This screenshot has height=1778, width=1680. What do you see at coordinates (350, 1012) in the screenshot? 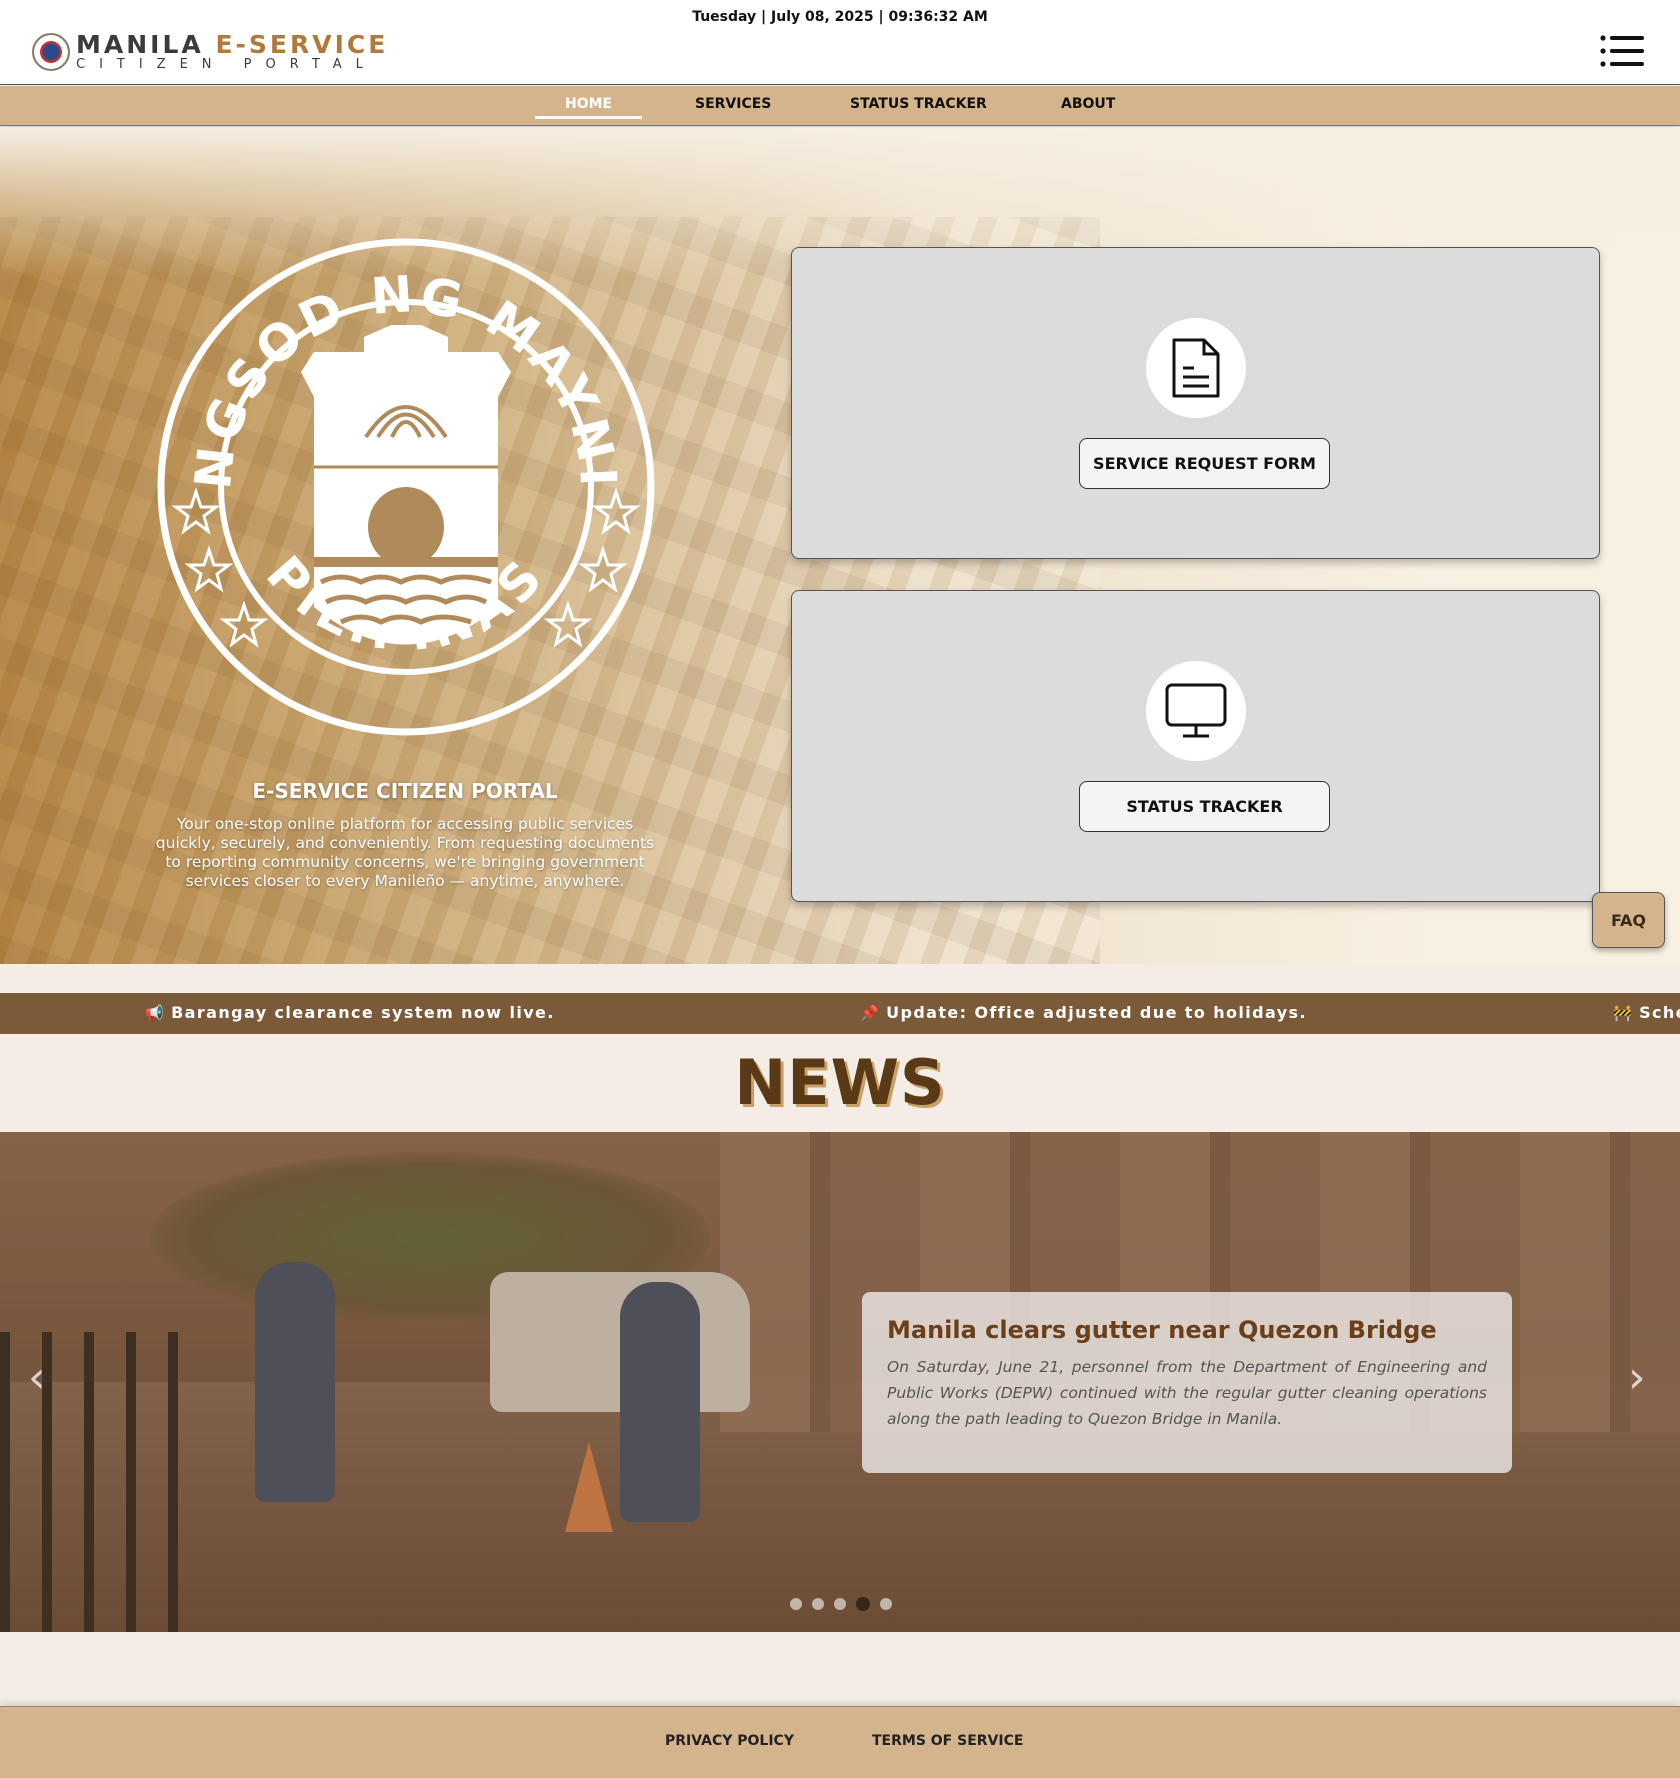
I see `ticker-item: 📢 Barangay clearance system now live.` at bounding box center [350, 1012].